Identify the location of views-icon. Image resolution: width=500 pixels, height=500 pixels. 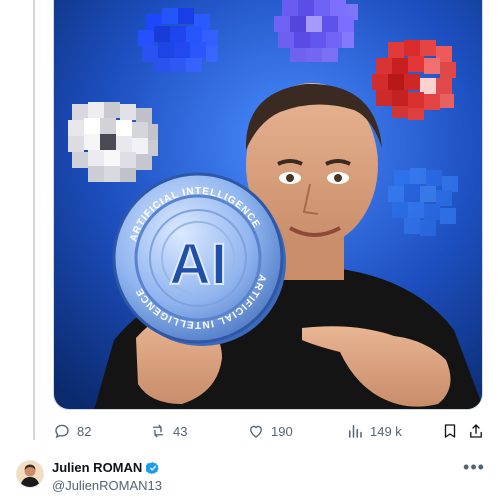
(355, 431).